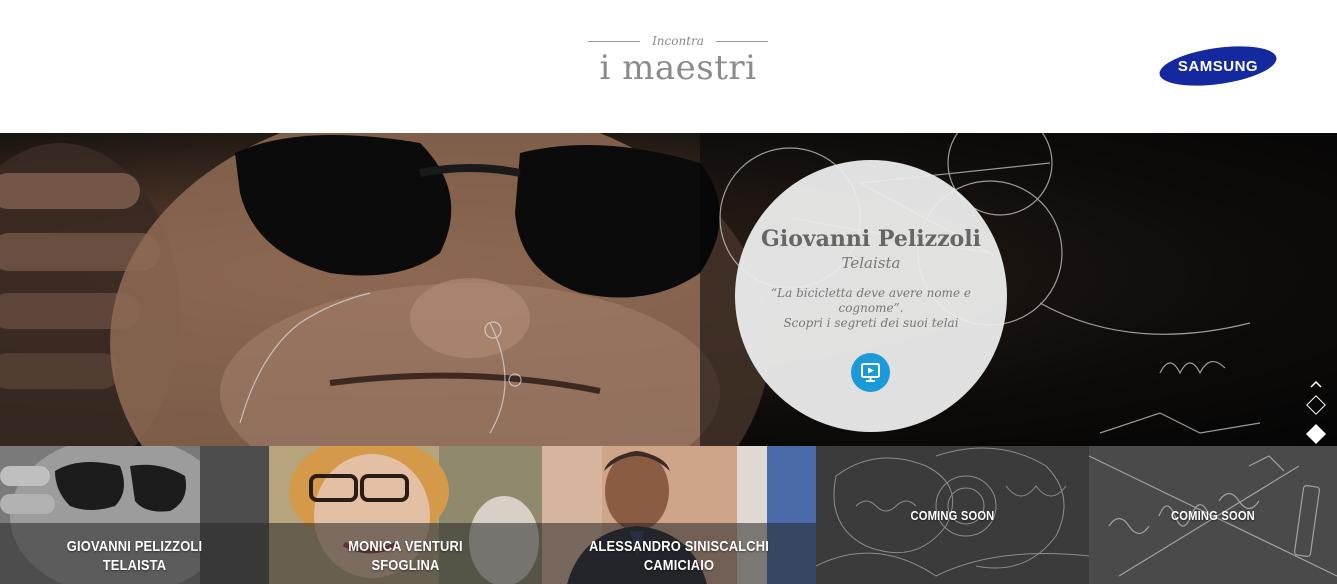 The height and width of the screenshot is (584, 1337). I want to click on hero-cta-text: Scopri i segreti dei suoi telai, so click(871, 323).